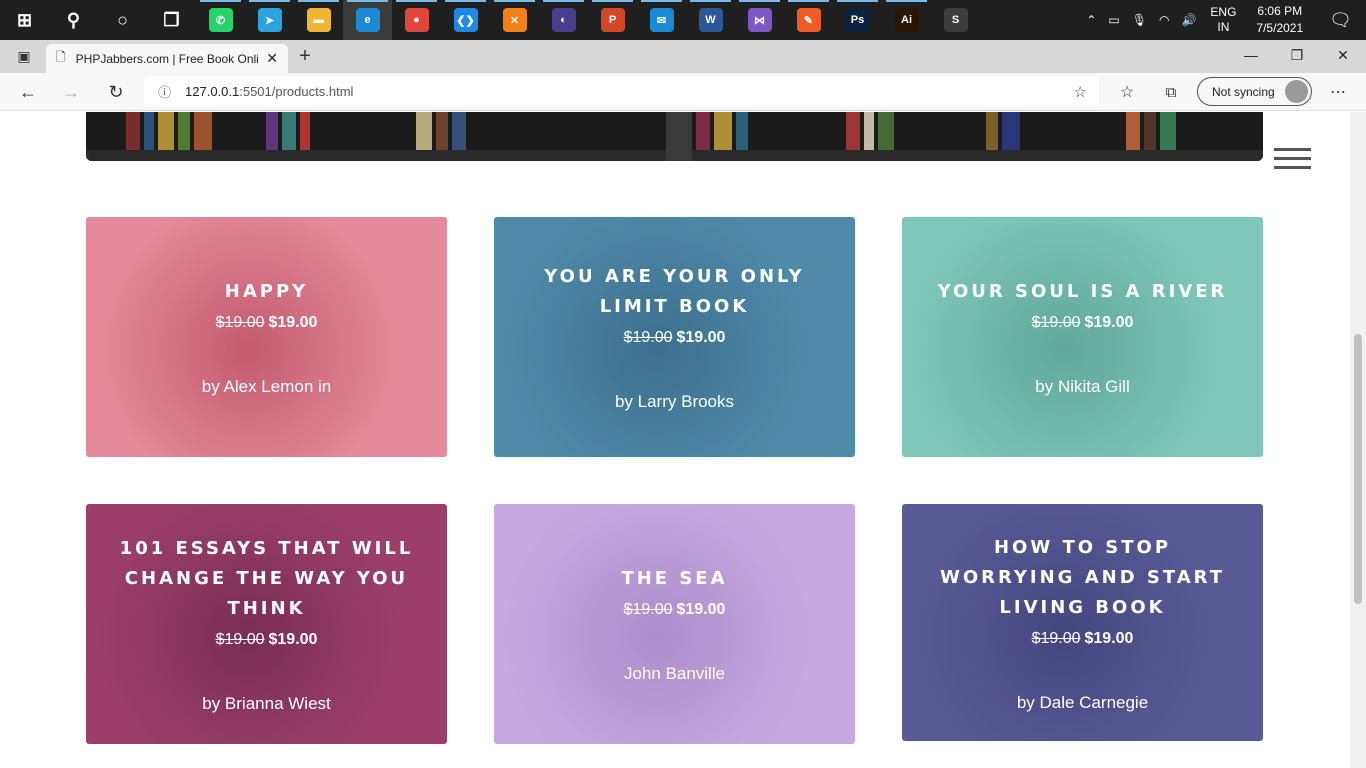  I want to click on minimize-icon: —, so click(1251, 55).